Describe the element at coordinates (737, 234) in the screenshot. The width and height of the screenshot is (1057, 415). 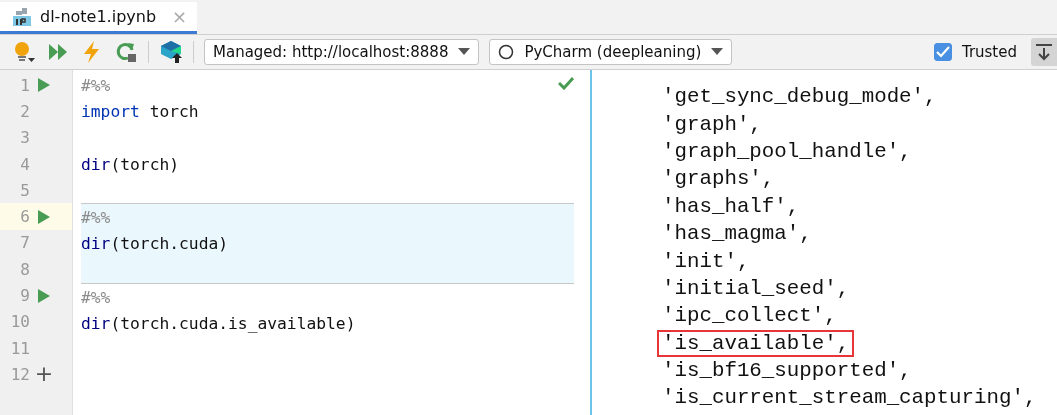
I see `output-line: 'has_magma',` at that location.